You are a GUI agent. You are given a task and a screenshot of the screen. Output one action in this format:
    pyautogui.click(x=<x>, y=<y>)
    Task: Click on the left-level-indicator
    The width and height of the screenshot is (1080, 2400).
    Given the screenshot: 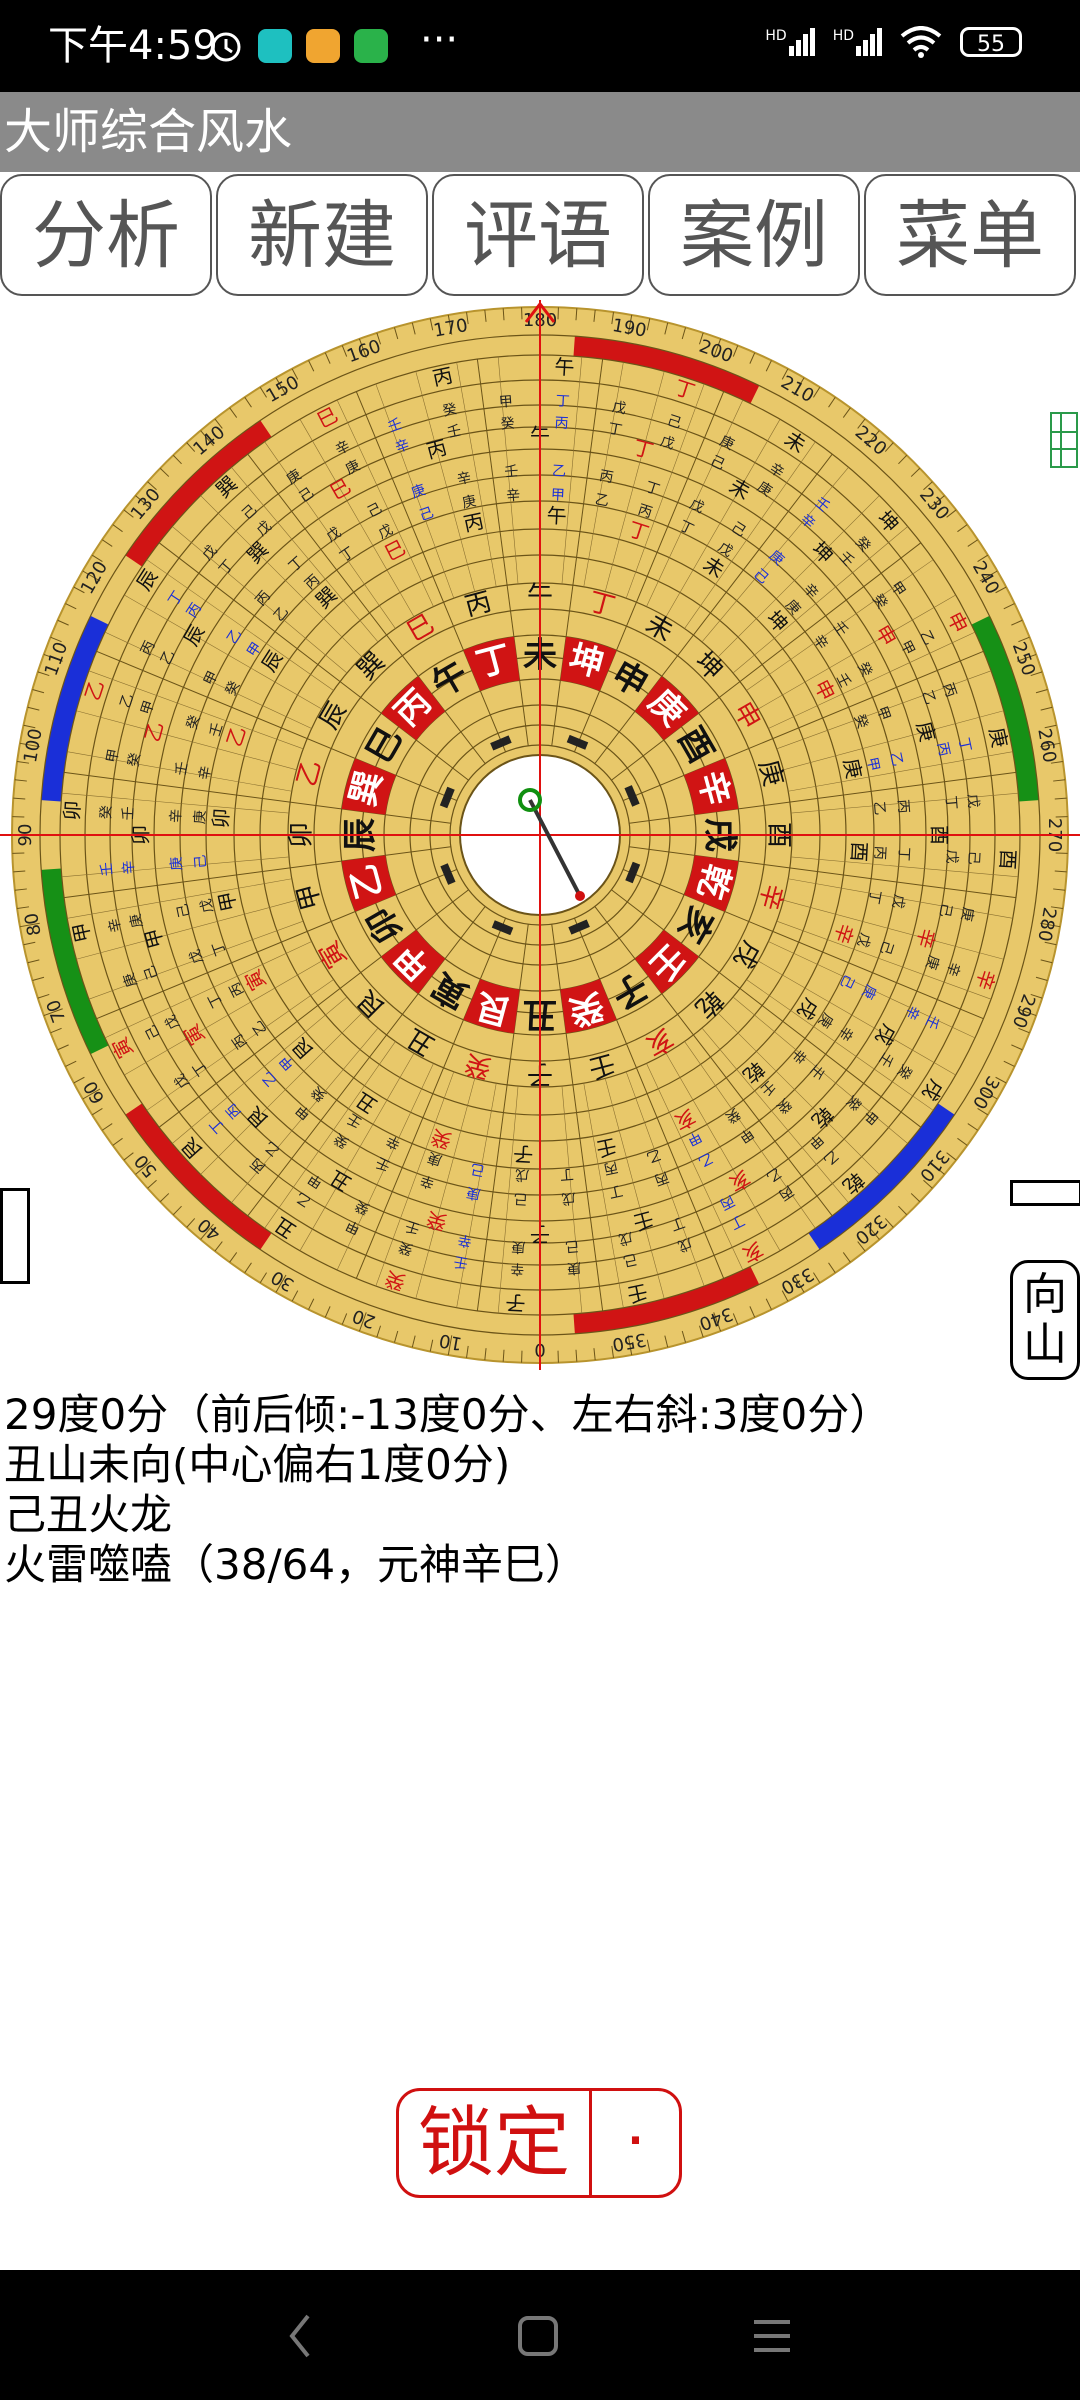 What is the action you would take?
    pyautogui.click(x=15, y=1236)
    